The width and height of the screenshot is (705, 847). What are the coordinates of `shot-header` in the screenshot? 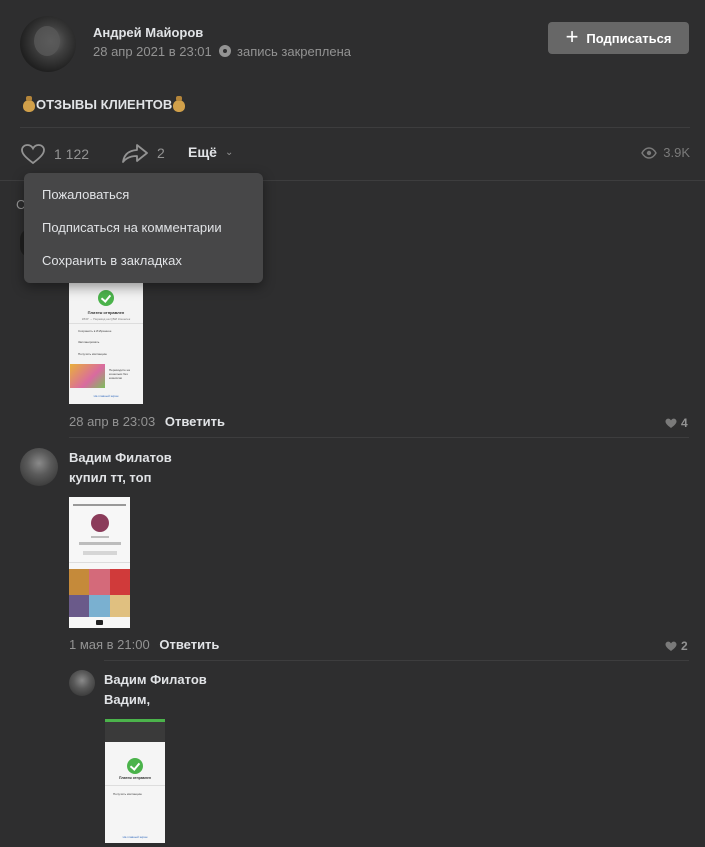 It's located at (135, 732).